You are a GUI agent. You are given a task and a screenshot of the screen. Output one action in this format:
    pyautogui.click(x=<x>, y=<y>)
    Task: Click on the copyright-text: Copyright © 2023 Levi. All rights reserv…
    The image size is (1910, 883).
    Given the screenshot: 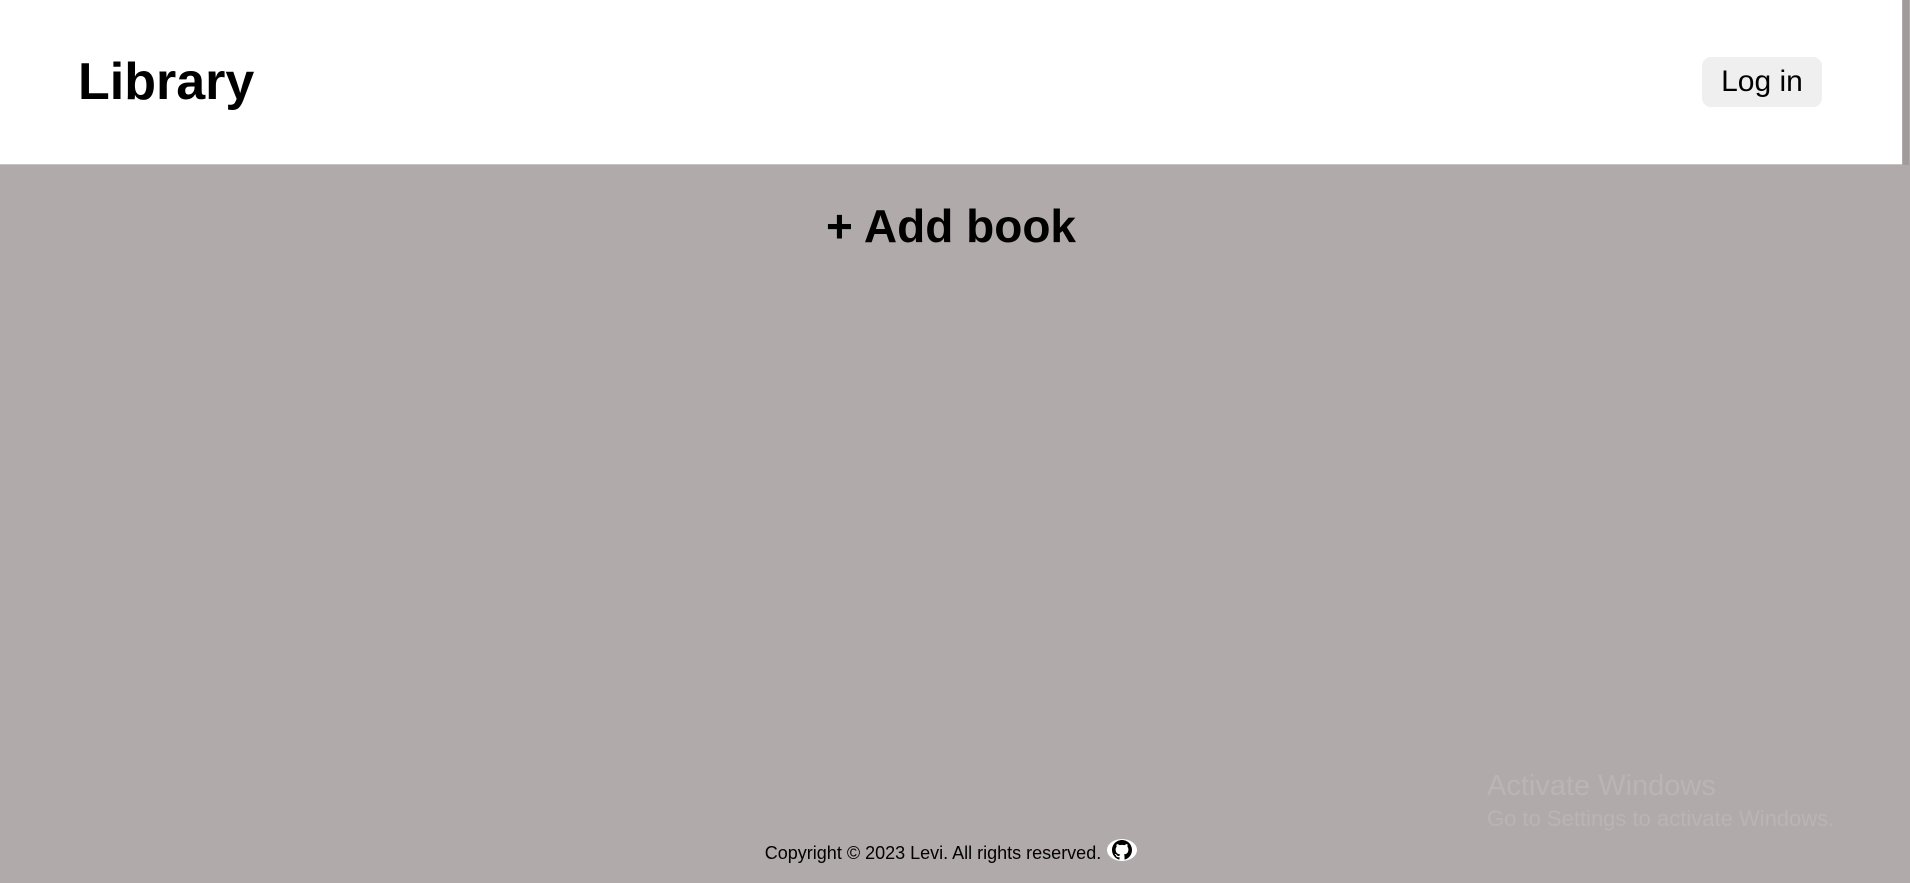 What is the action you would take?
    pyautogui.click(x=933, y=852)
    